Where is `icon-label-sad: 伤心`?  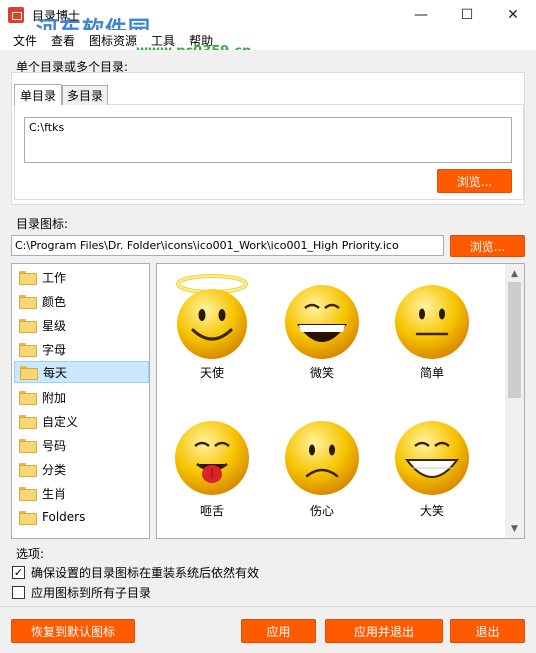 icon-label-sad: 伤心 is located at coordinates (321, 511).